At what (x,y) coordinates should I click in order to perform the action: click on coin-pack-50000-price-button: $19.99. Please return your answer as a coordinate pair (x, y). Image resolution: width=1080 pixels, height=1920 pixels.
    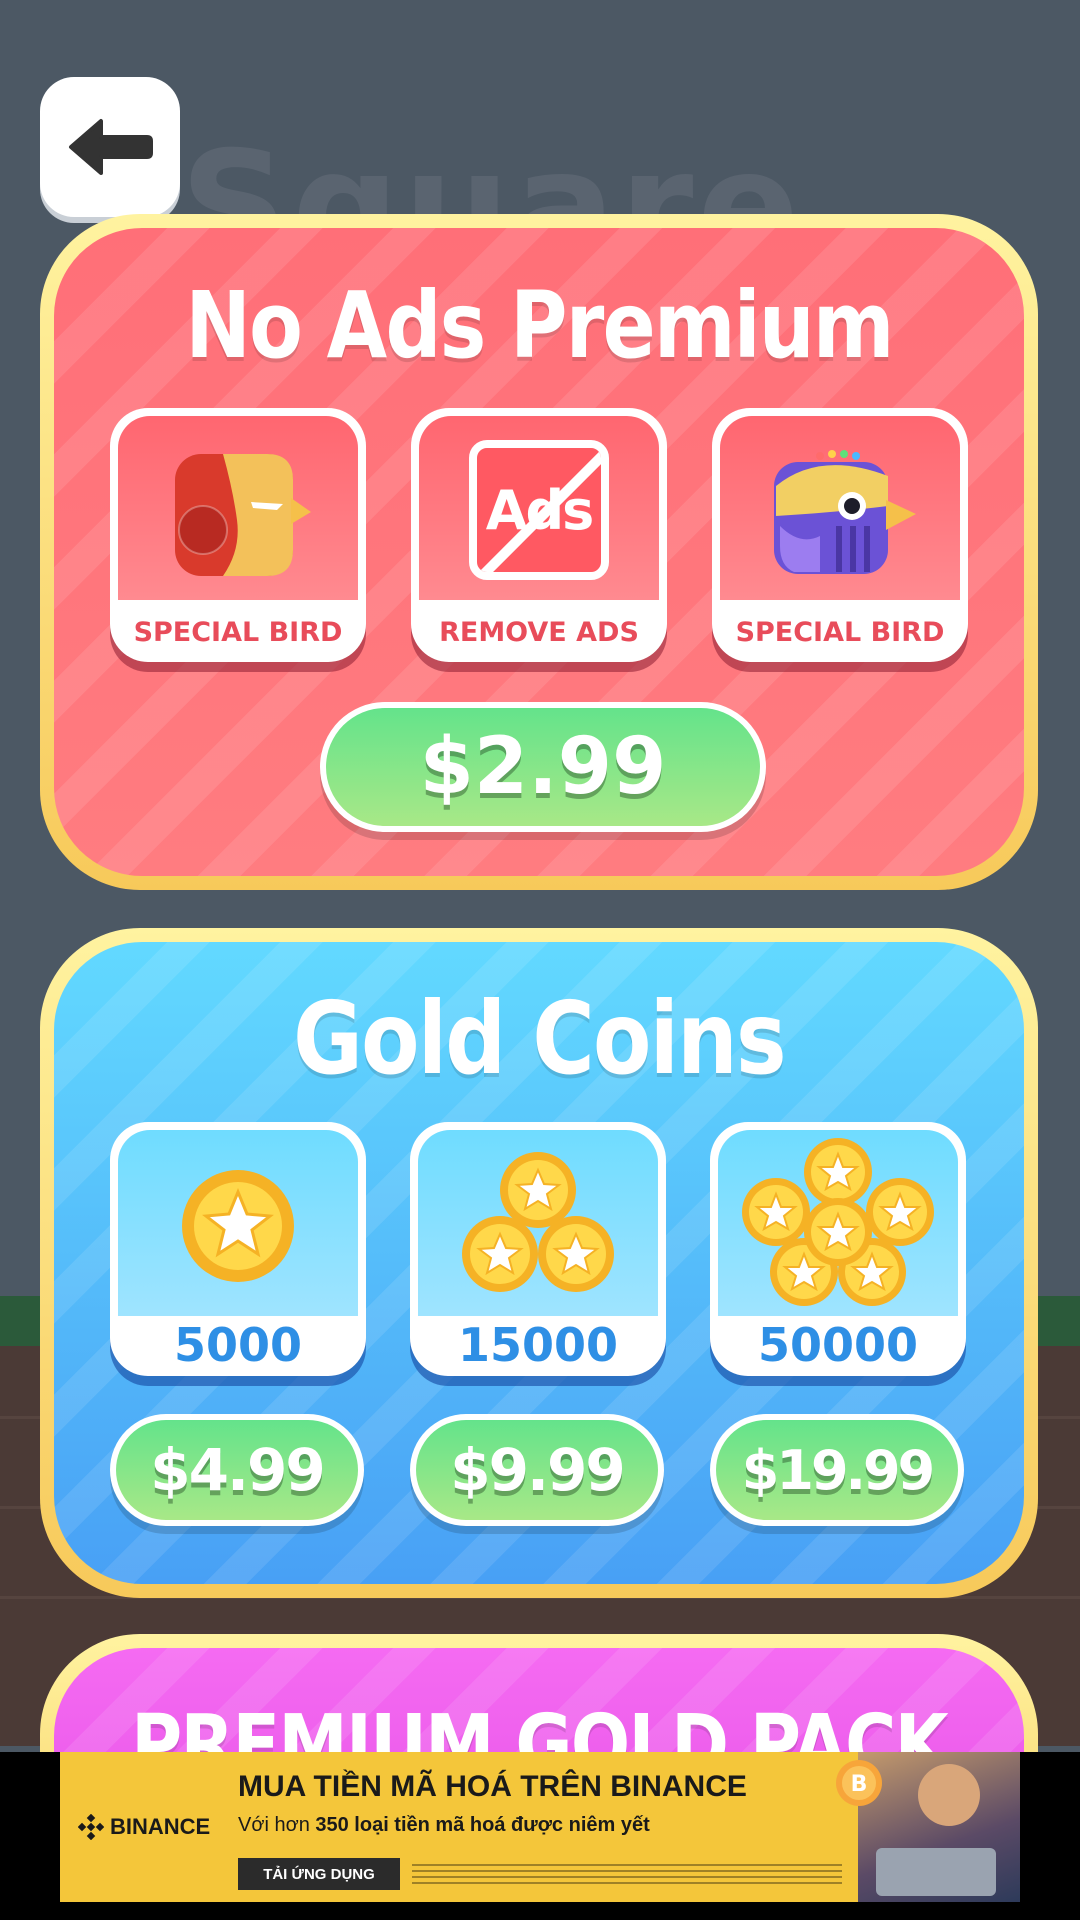
    Looking at the image, I should click on (837, 1470).